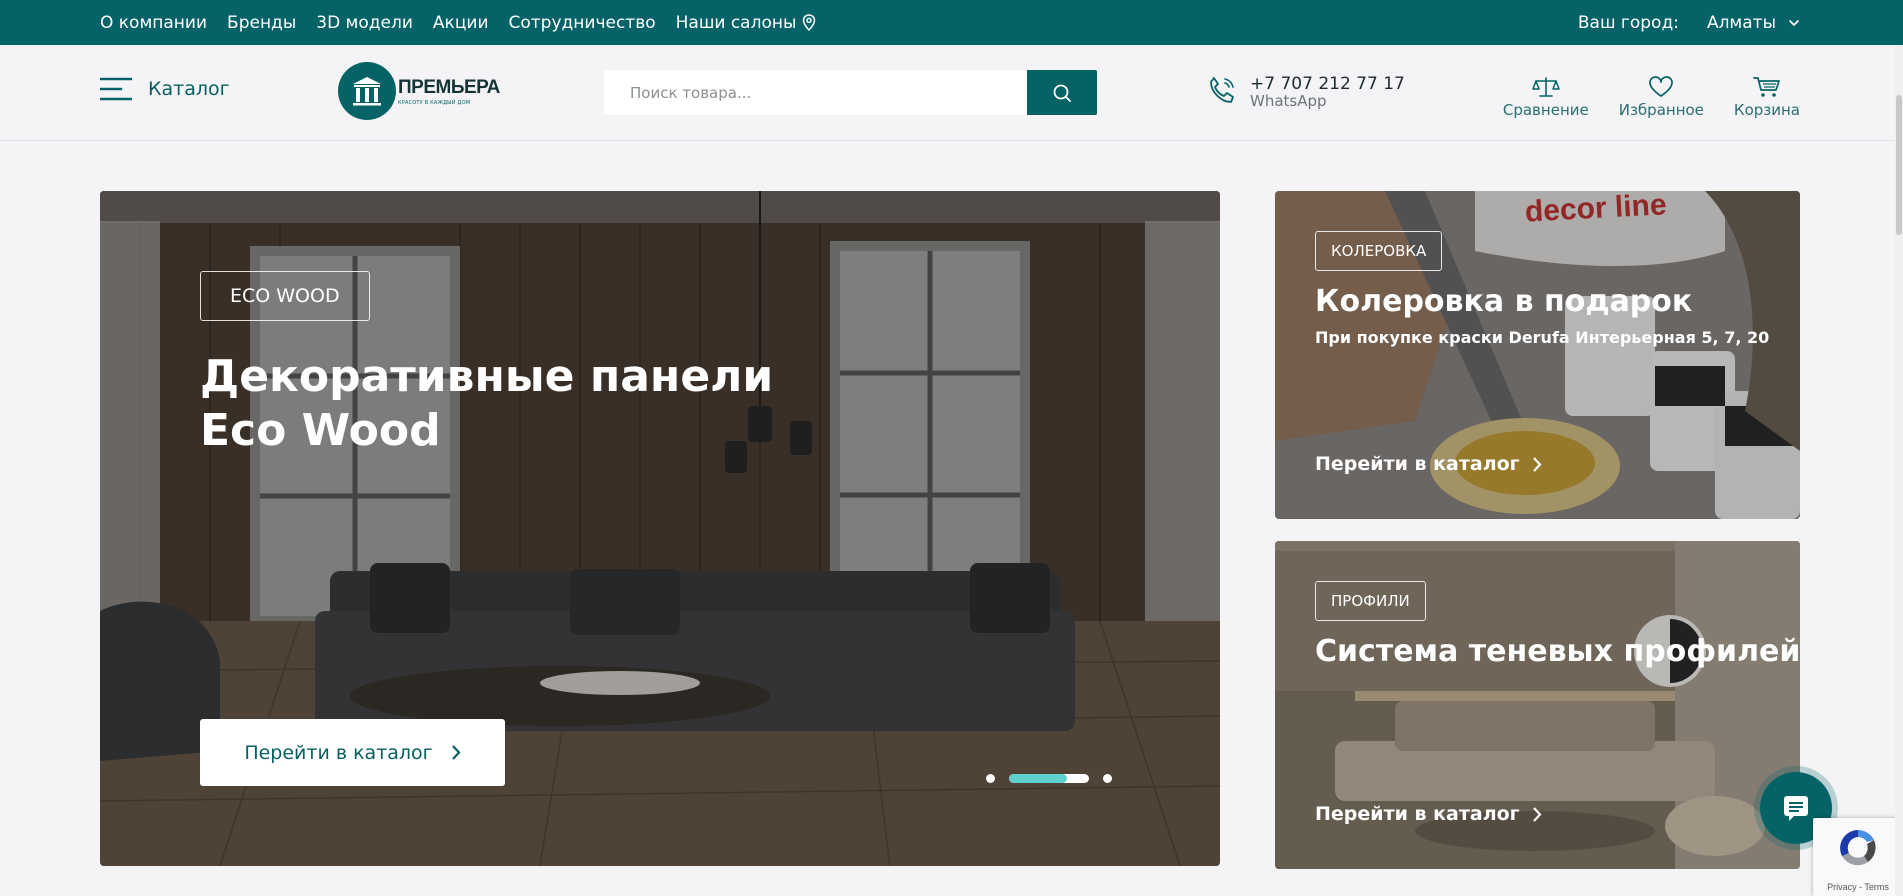 The width and height of the screenshot is (1903, 896). I want to click on hero-catalog-button: Перейти в каталог, so click(352, 752).